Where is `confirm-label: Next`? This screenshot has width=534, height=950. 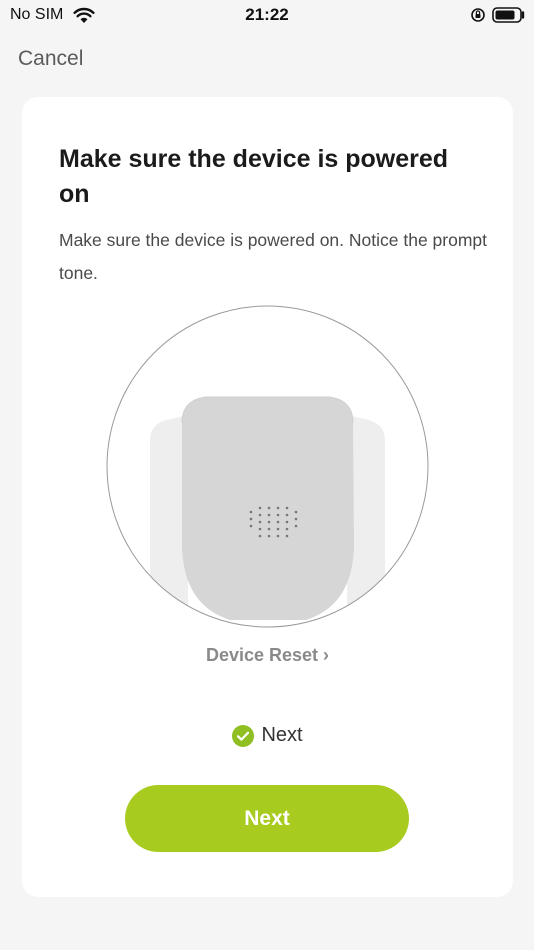 confirm-label: Next is located at coordinates (282, 735).